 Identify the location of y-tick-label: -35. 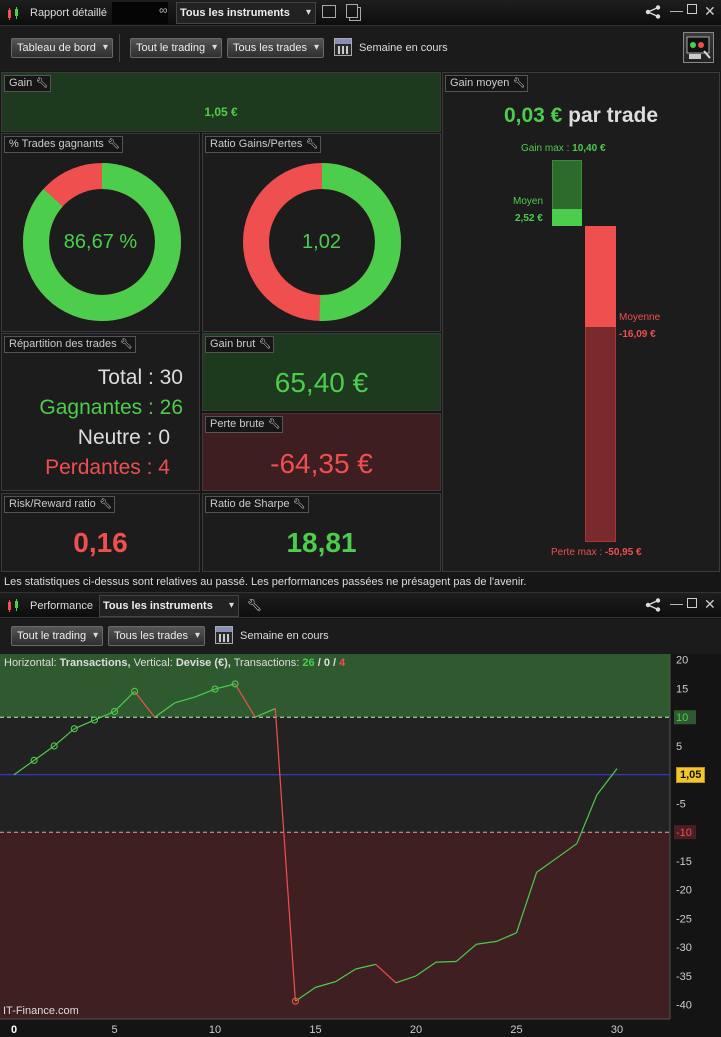
(684, 977).